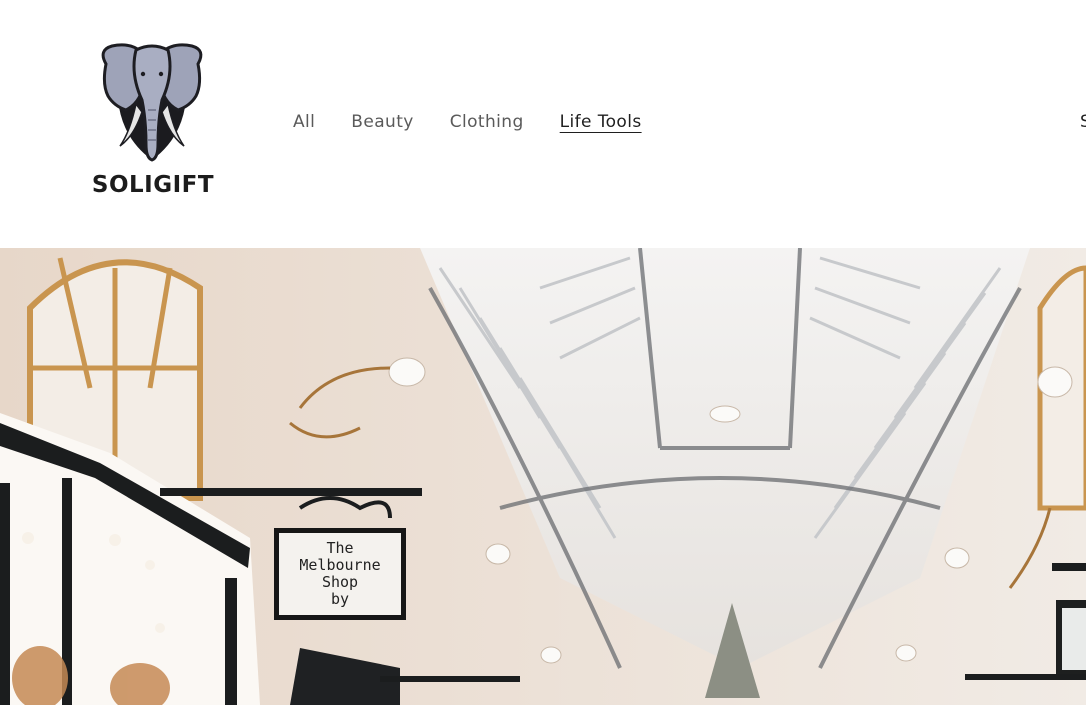 The image size is (1086, 705). I want to click on sign-line: Shop, so click(340, 582).